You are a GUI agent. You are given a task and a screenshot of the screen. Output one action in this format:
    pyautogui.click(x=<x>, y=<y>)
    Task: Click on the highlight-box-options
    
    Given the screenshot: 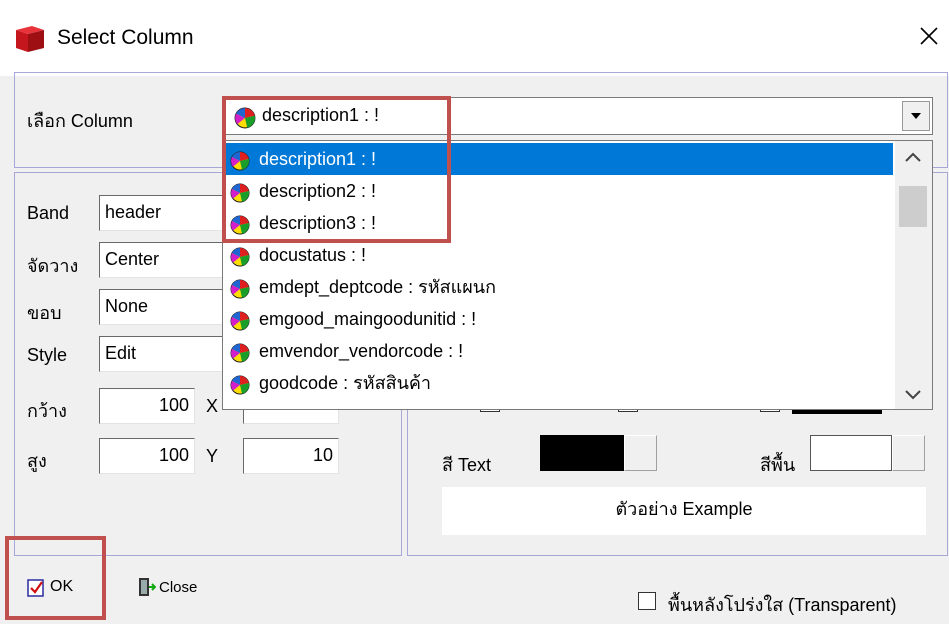 What is the action you would take?
    pyautogui.click(x=336, y=169)
    